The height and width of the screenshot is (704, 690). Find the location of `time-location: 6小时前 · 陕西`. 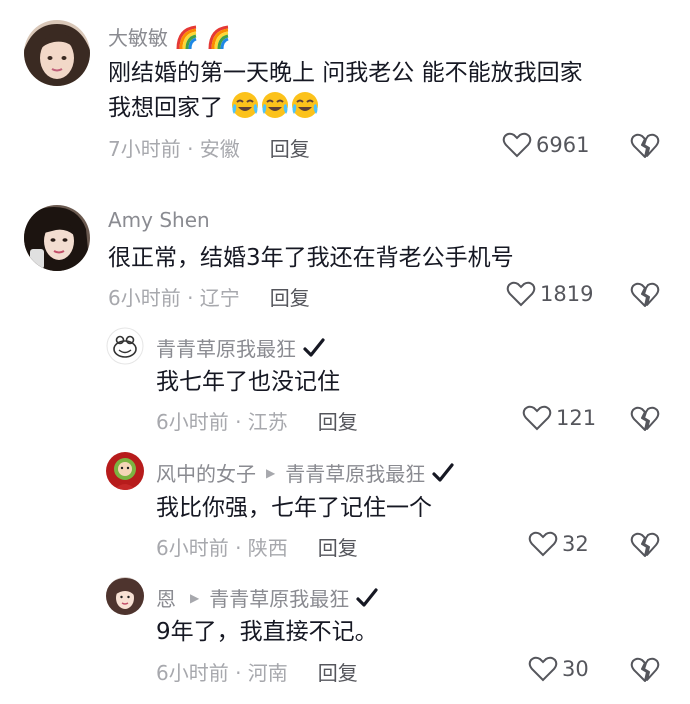

time-location: 6小时前 · 陕西 is located at coordinates (222, 548).